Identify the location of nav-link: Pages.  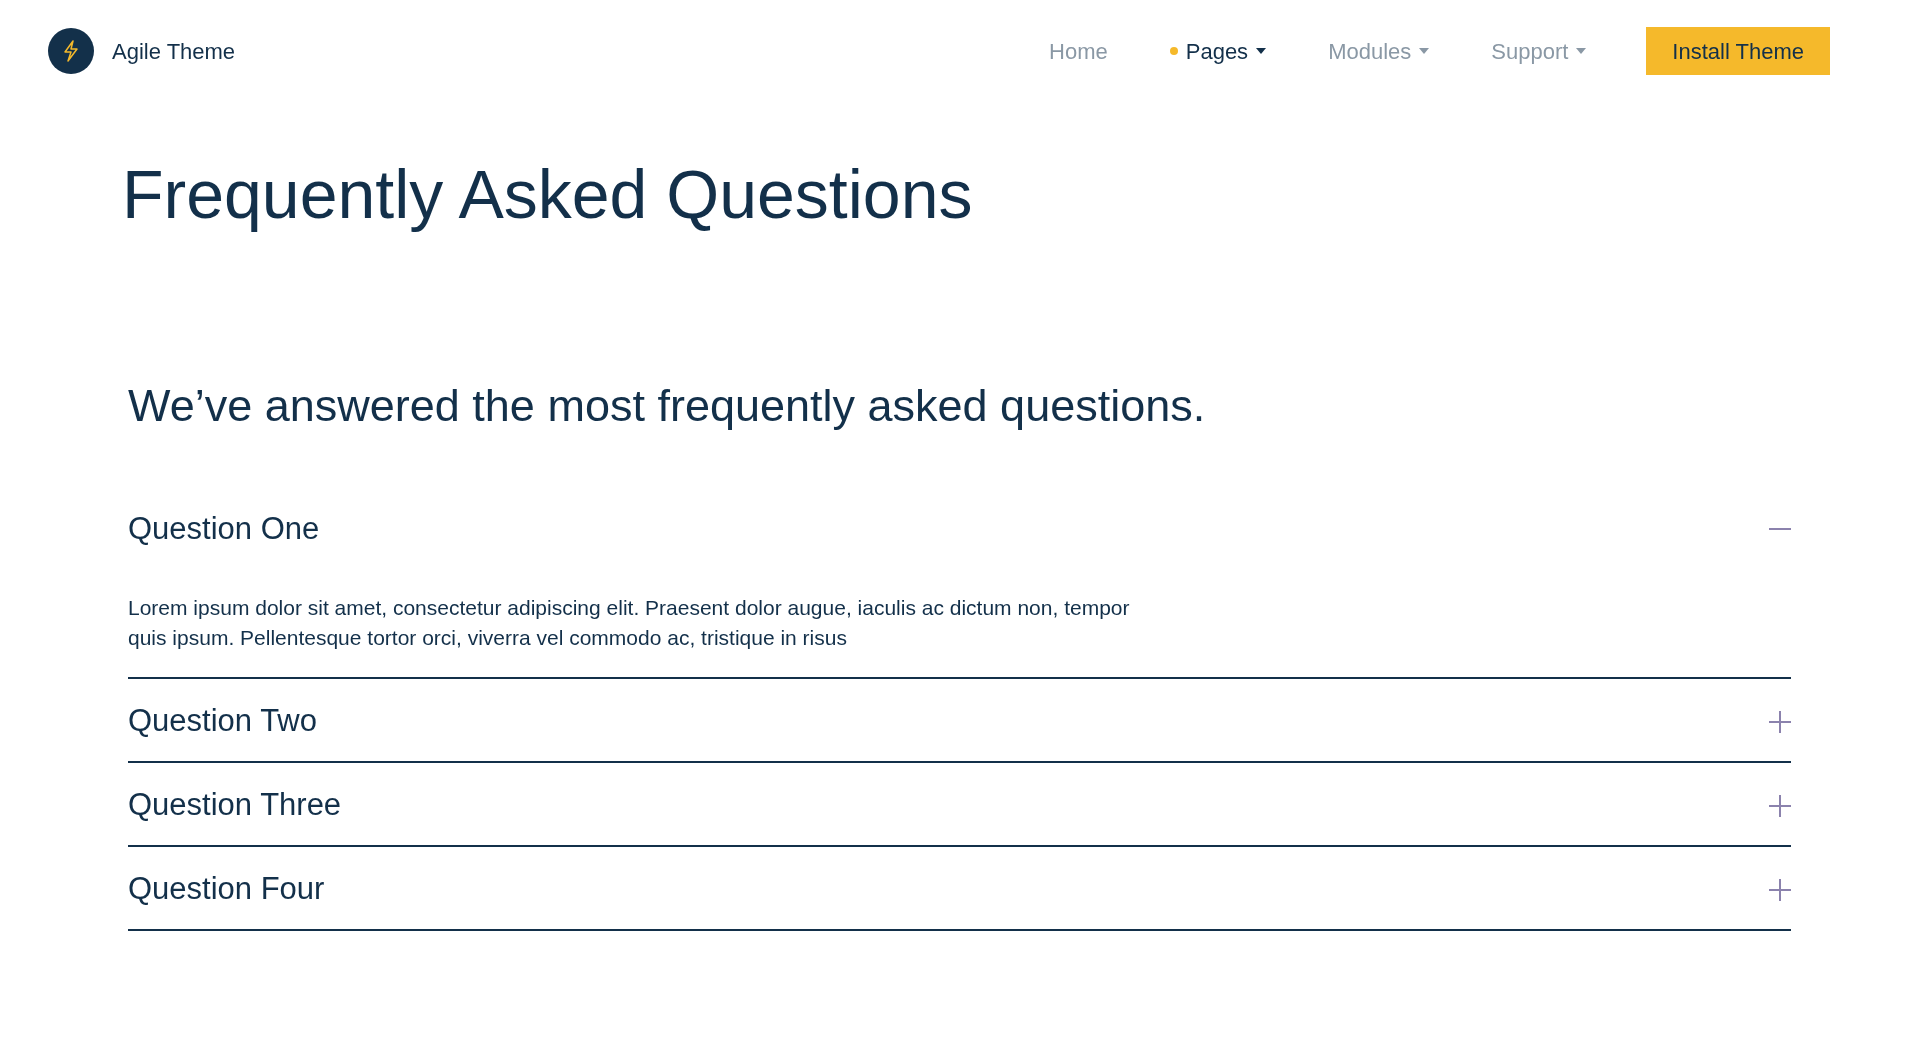
(1218, 51).